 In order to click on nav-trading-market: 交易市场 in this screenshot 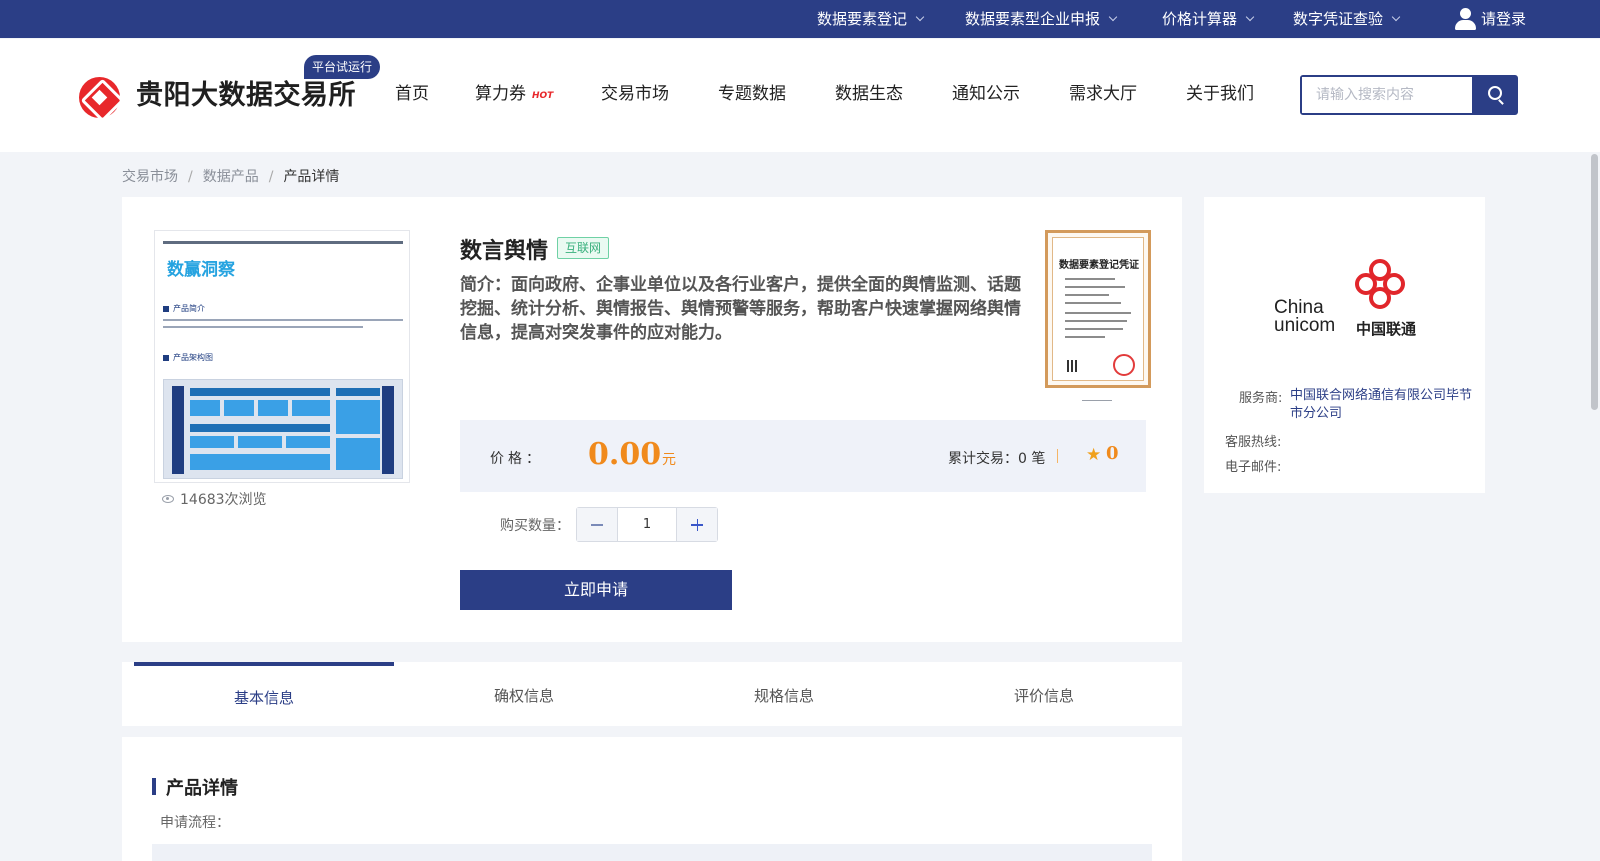, I will do `click(635, 91)`.